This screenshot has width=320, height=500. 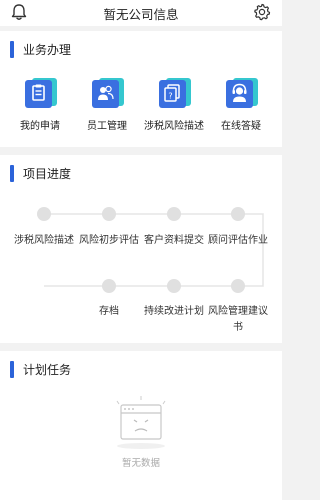 I want to click on progress-step-label: 顾问评估作业, so click(x=238, y=240).